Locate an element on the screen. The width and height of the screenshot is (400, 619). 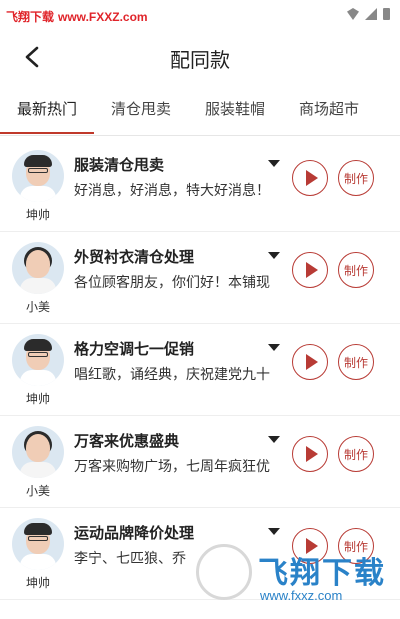
watermark-top-name: 飞翔下载 is located at coordinates (30, 17).